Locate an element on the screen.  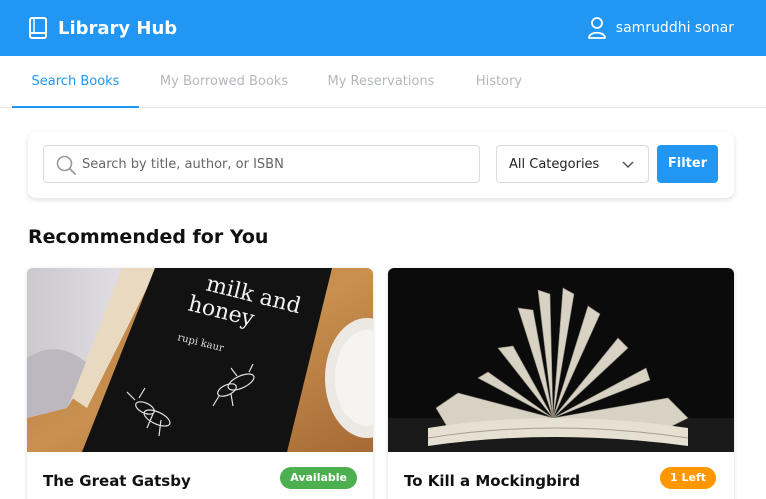
book-icon is located at coordinates (38, 28).